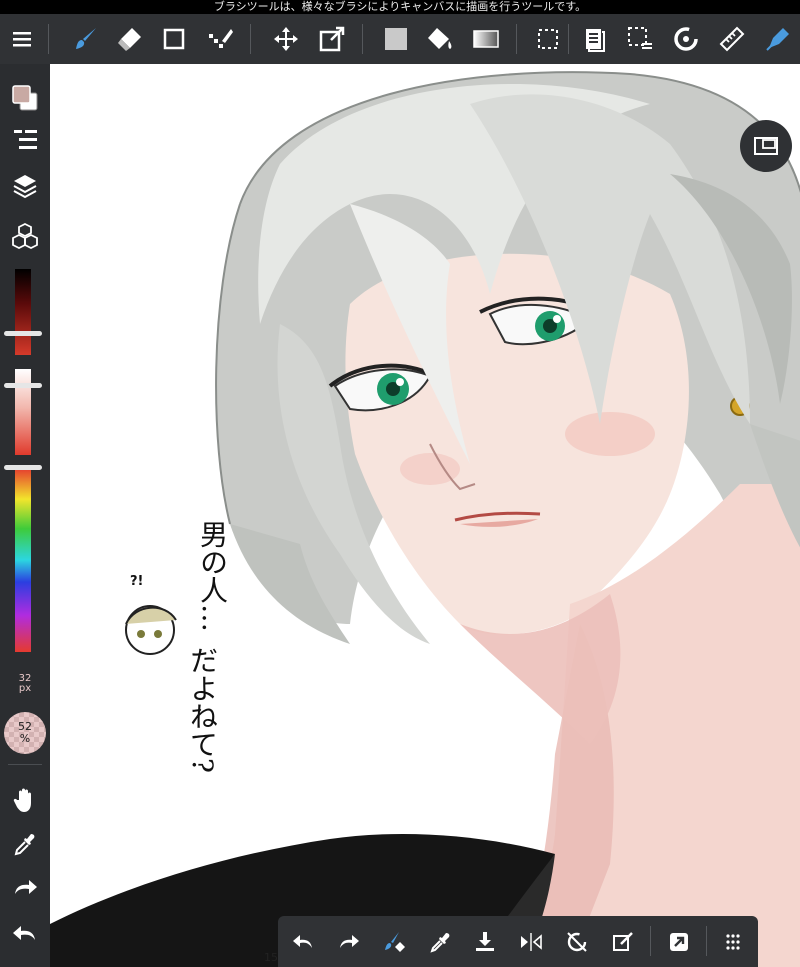 The width and height of the screenshot is (800, 967). Describe the element at coordinates (137, 581) in the screenshot. I see `sticker-exclaim: ?!` at that location.